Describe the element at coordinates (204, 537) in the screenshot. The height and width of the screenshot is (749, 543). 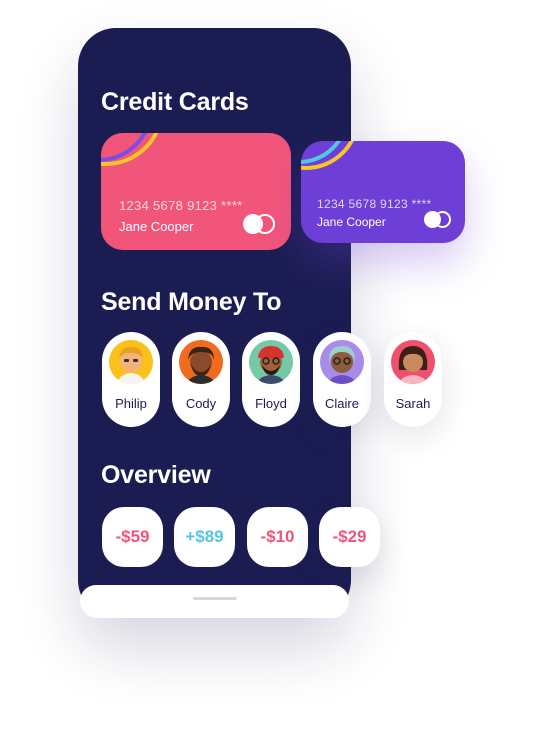
I see `overview-item: +$89` at that location.